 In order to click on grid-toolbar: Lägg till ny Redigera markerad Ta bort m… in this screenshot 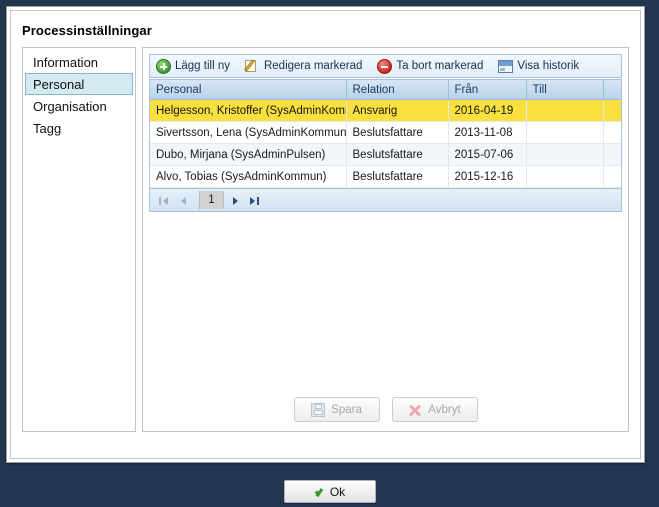, I will do `click(385, 66)`.